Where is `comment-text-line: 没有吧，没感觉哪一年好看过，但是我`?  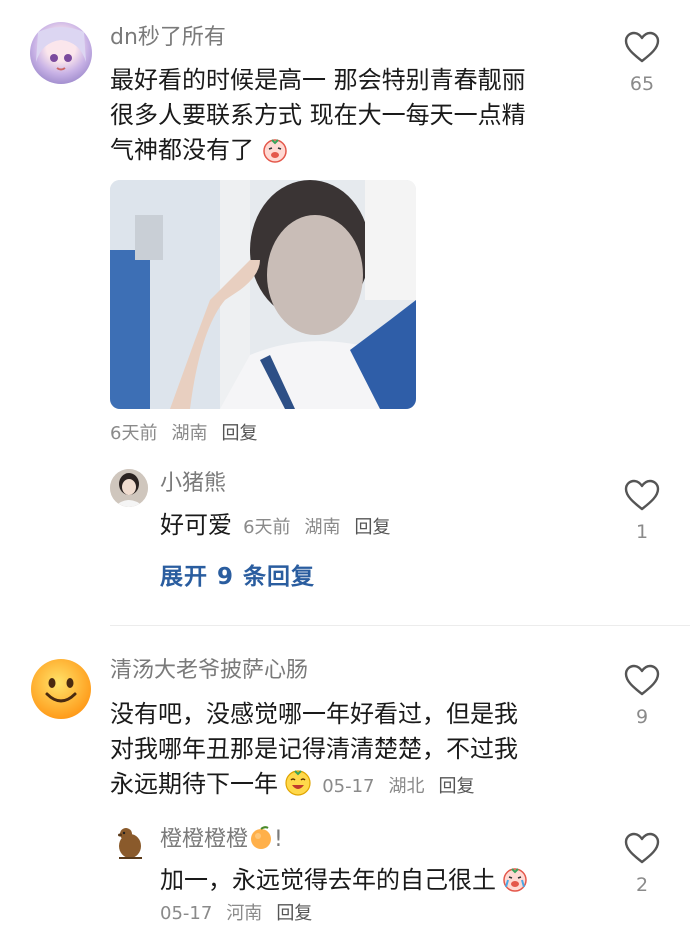 comment-text-line: 没有吧，没感觉哪一年好看过，但是我 is located at coordinates (314, 714).